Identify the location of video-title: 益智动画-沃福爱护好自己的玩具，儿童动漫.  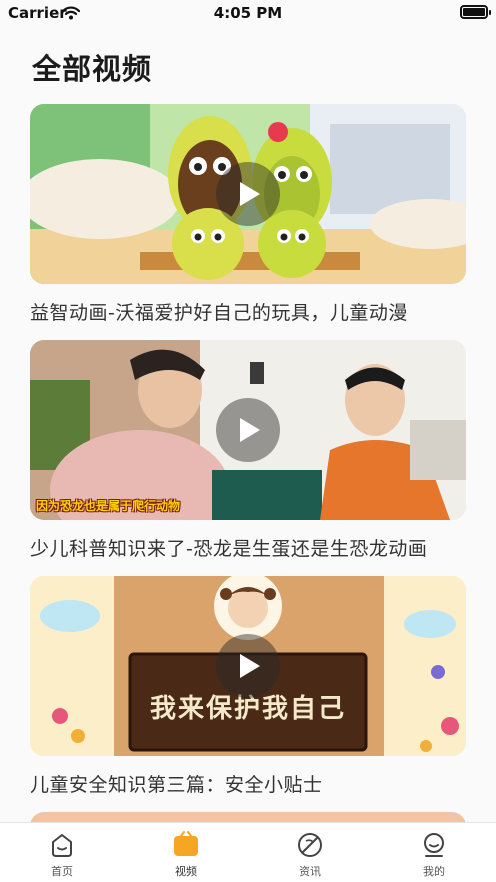
(248, 311).